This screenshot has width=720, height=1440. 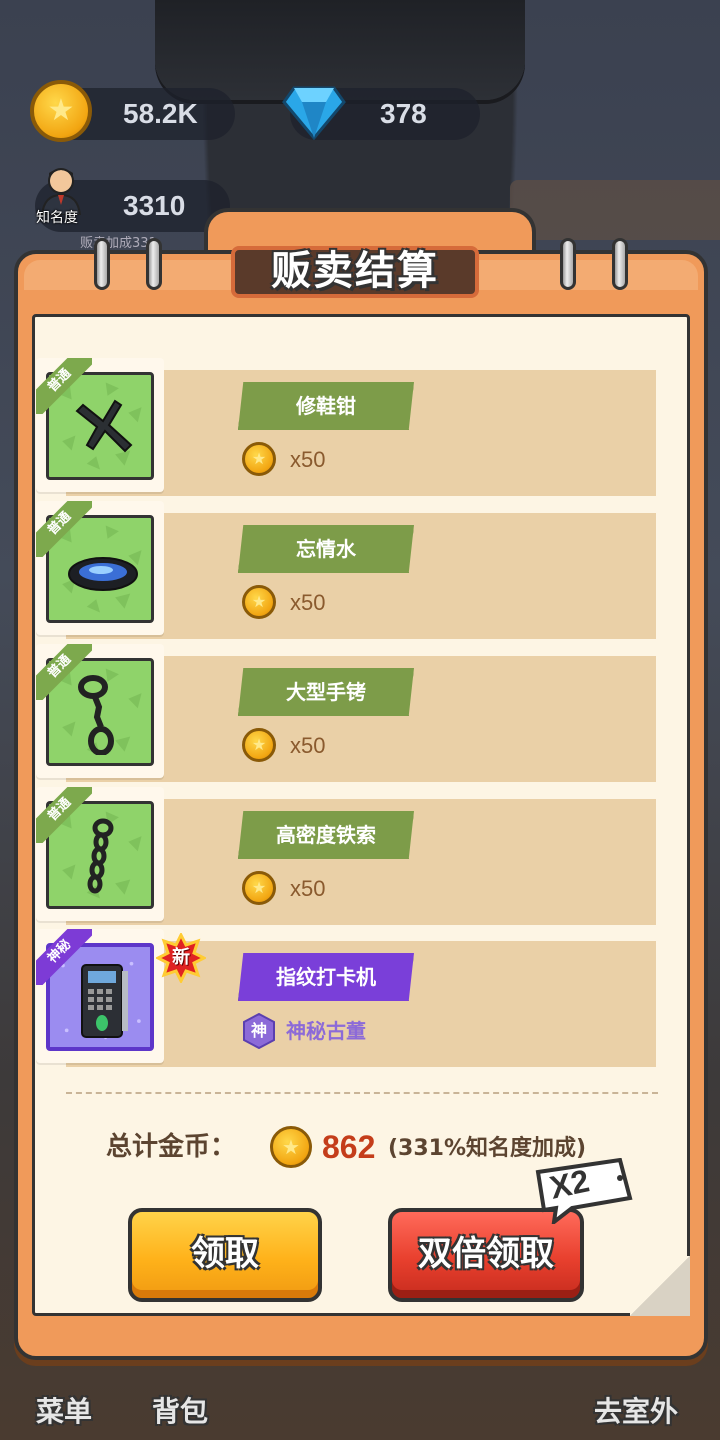 What do you see at coordinates (64, 1410) in the screenshot?
I see `menu-nav-button: 菜单` at bounding box center [64, 1410].